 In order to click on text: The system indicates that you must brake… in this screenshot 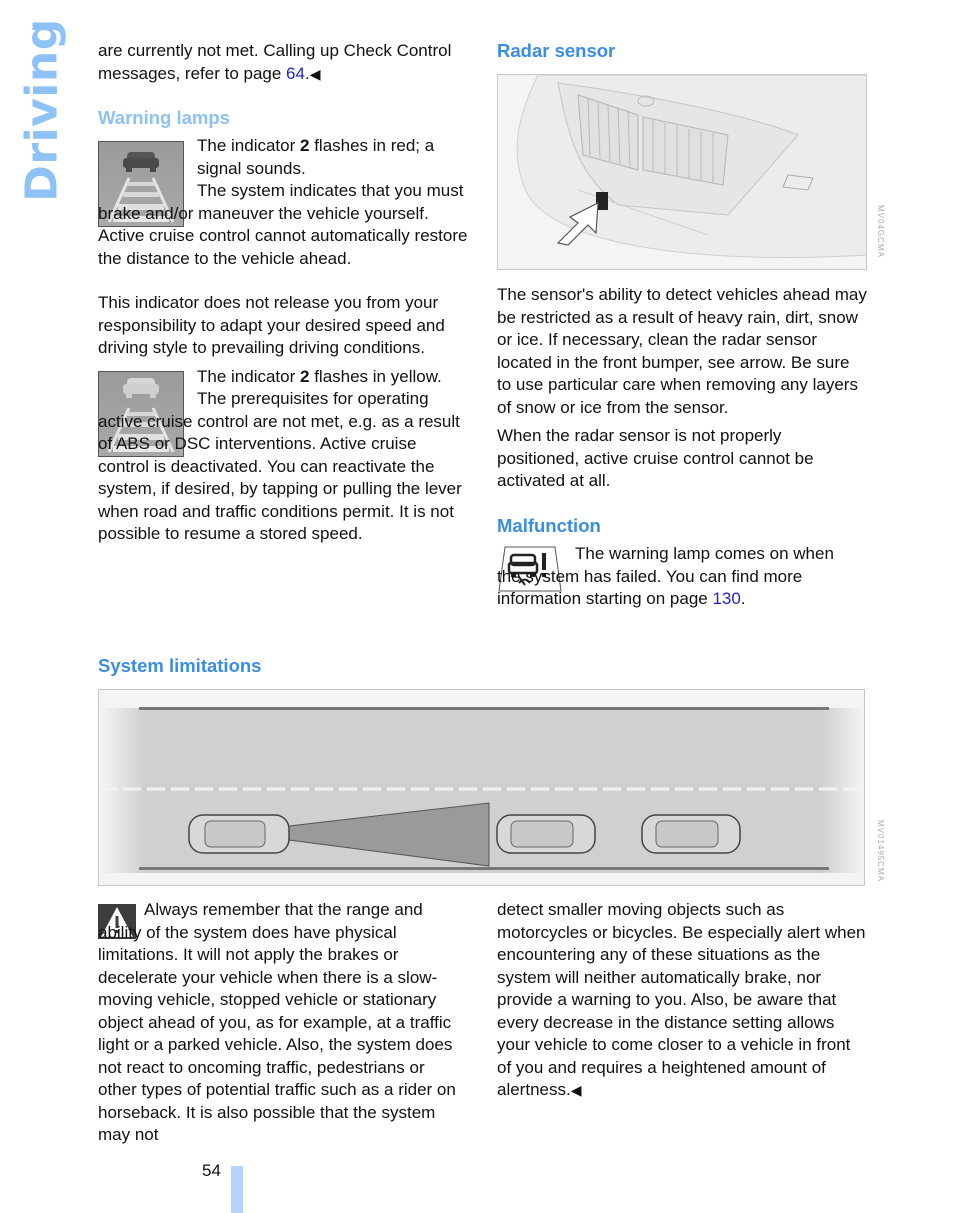, I will do `click(283, 224)`.